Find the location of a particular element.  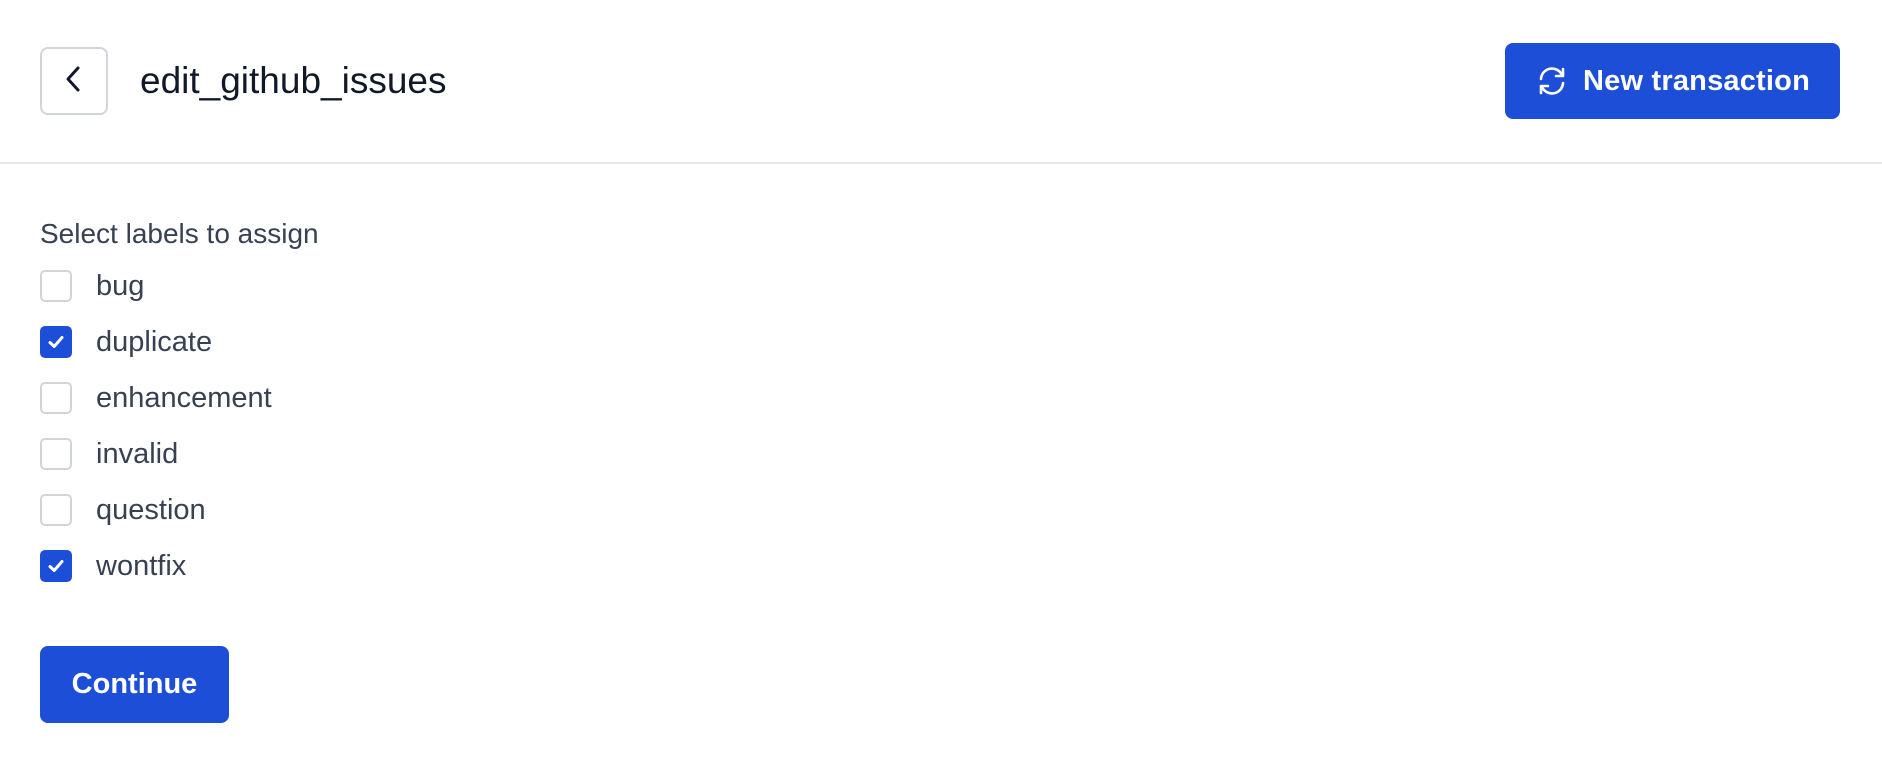

form-label: Select labels to assign is located at coordinates (179, 233).